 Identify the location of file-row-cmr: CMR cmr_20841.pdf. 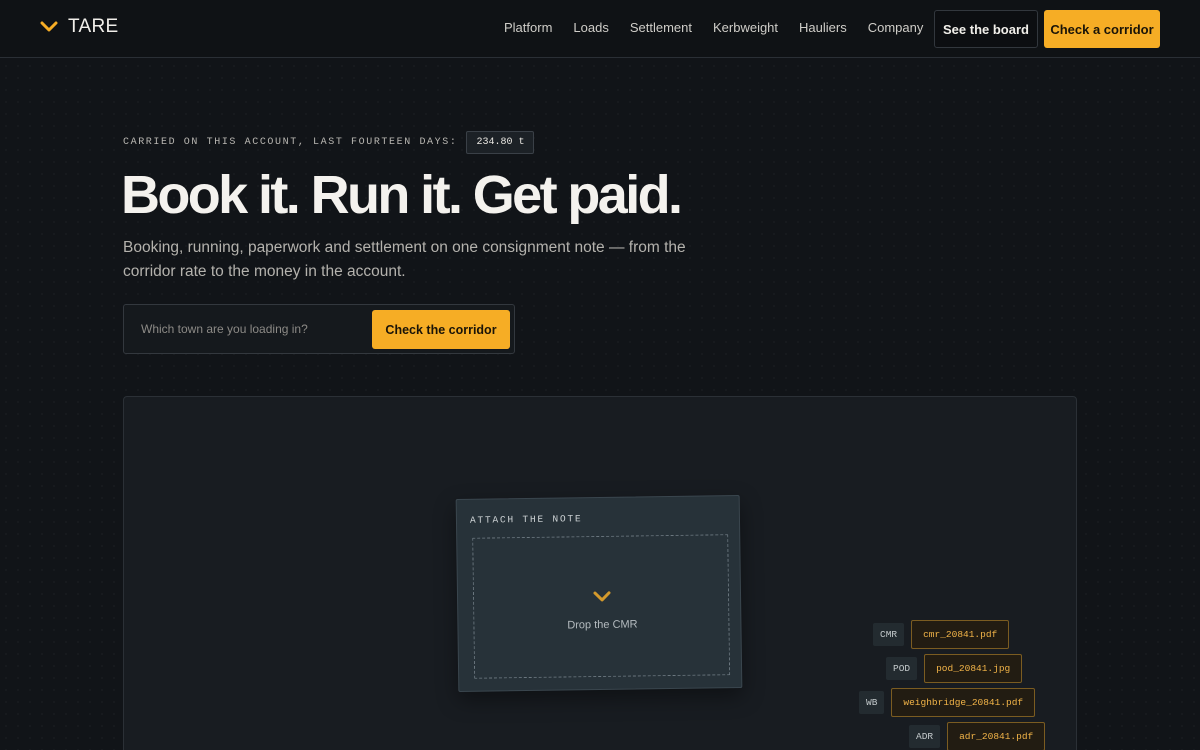
(941, 634).